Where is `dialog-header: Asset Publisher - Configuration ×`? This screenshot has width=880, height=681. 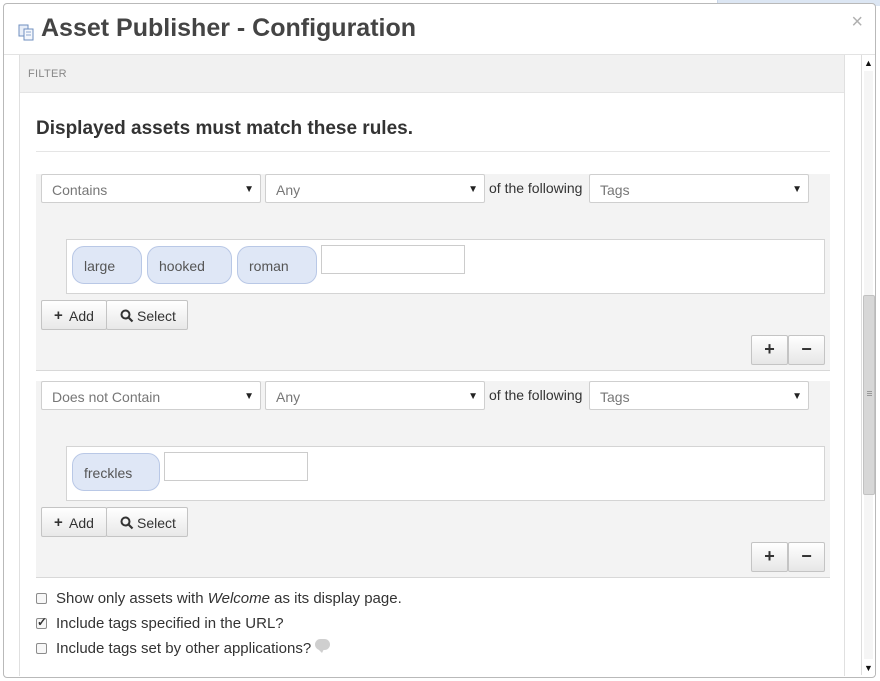
dialog-header: Asset Publisher - Configuration × is located at coordinates (439, 29).